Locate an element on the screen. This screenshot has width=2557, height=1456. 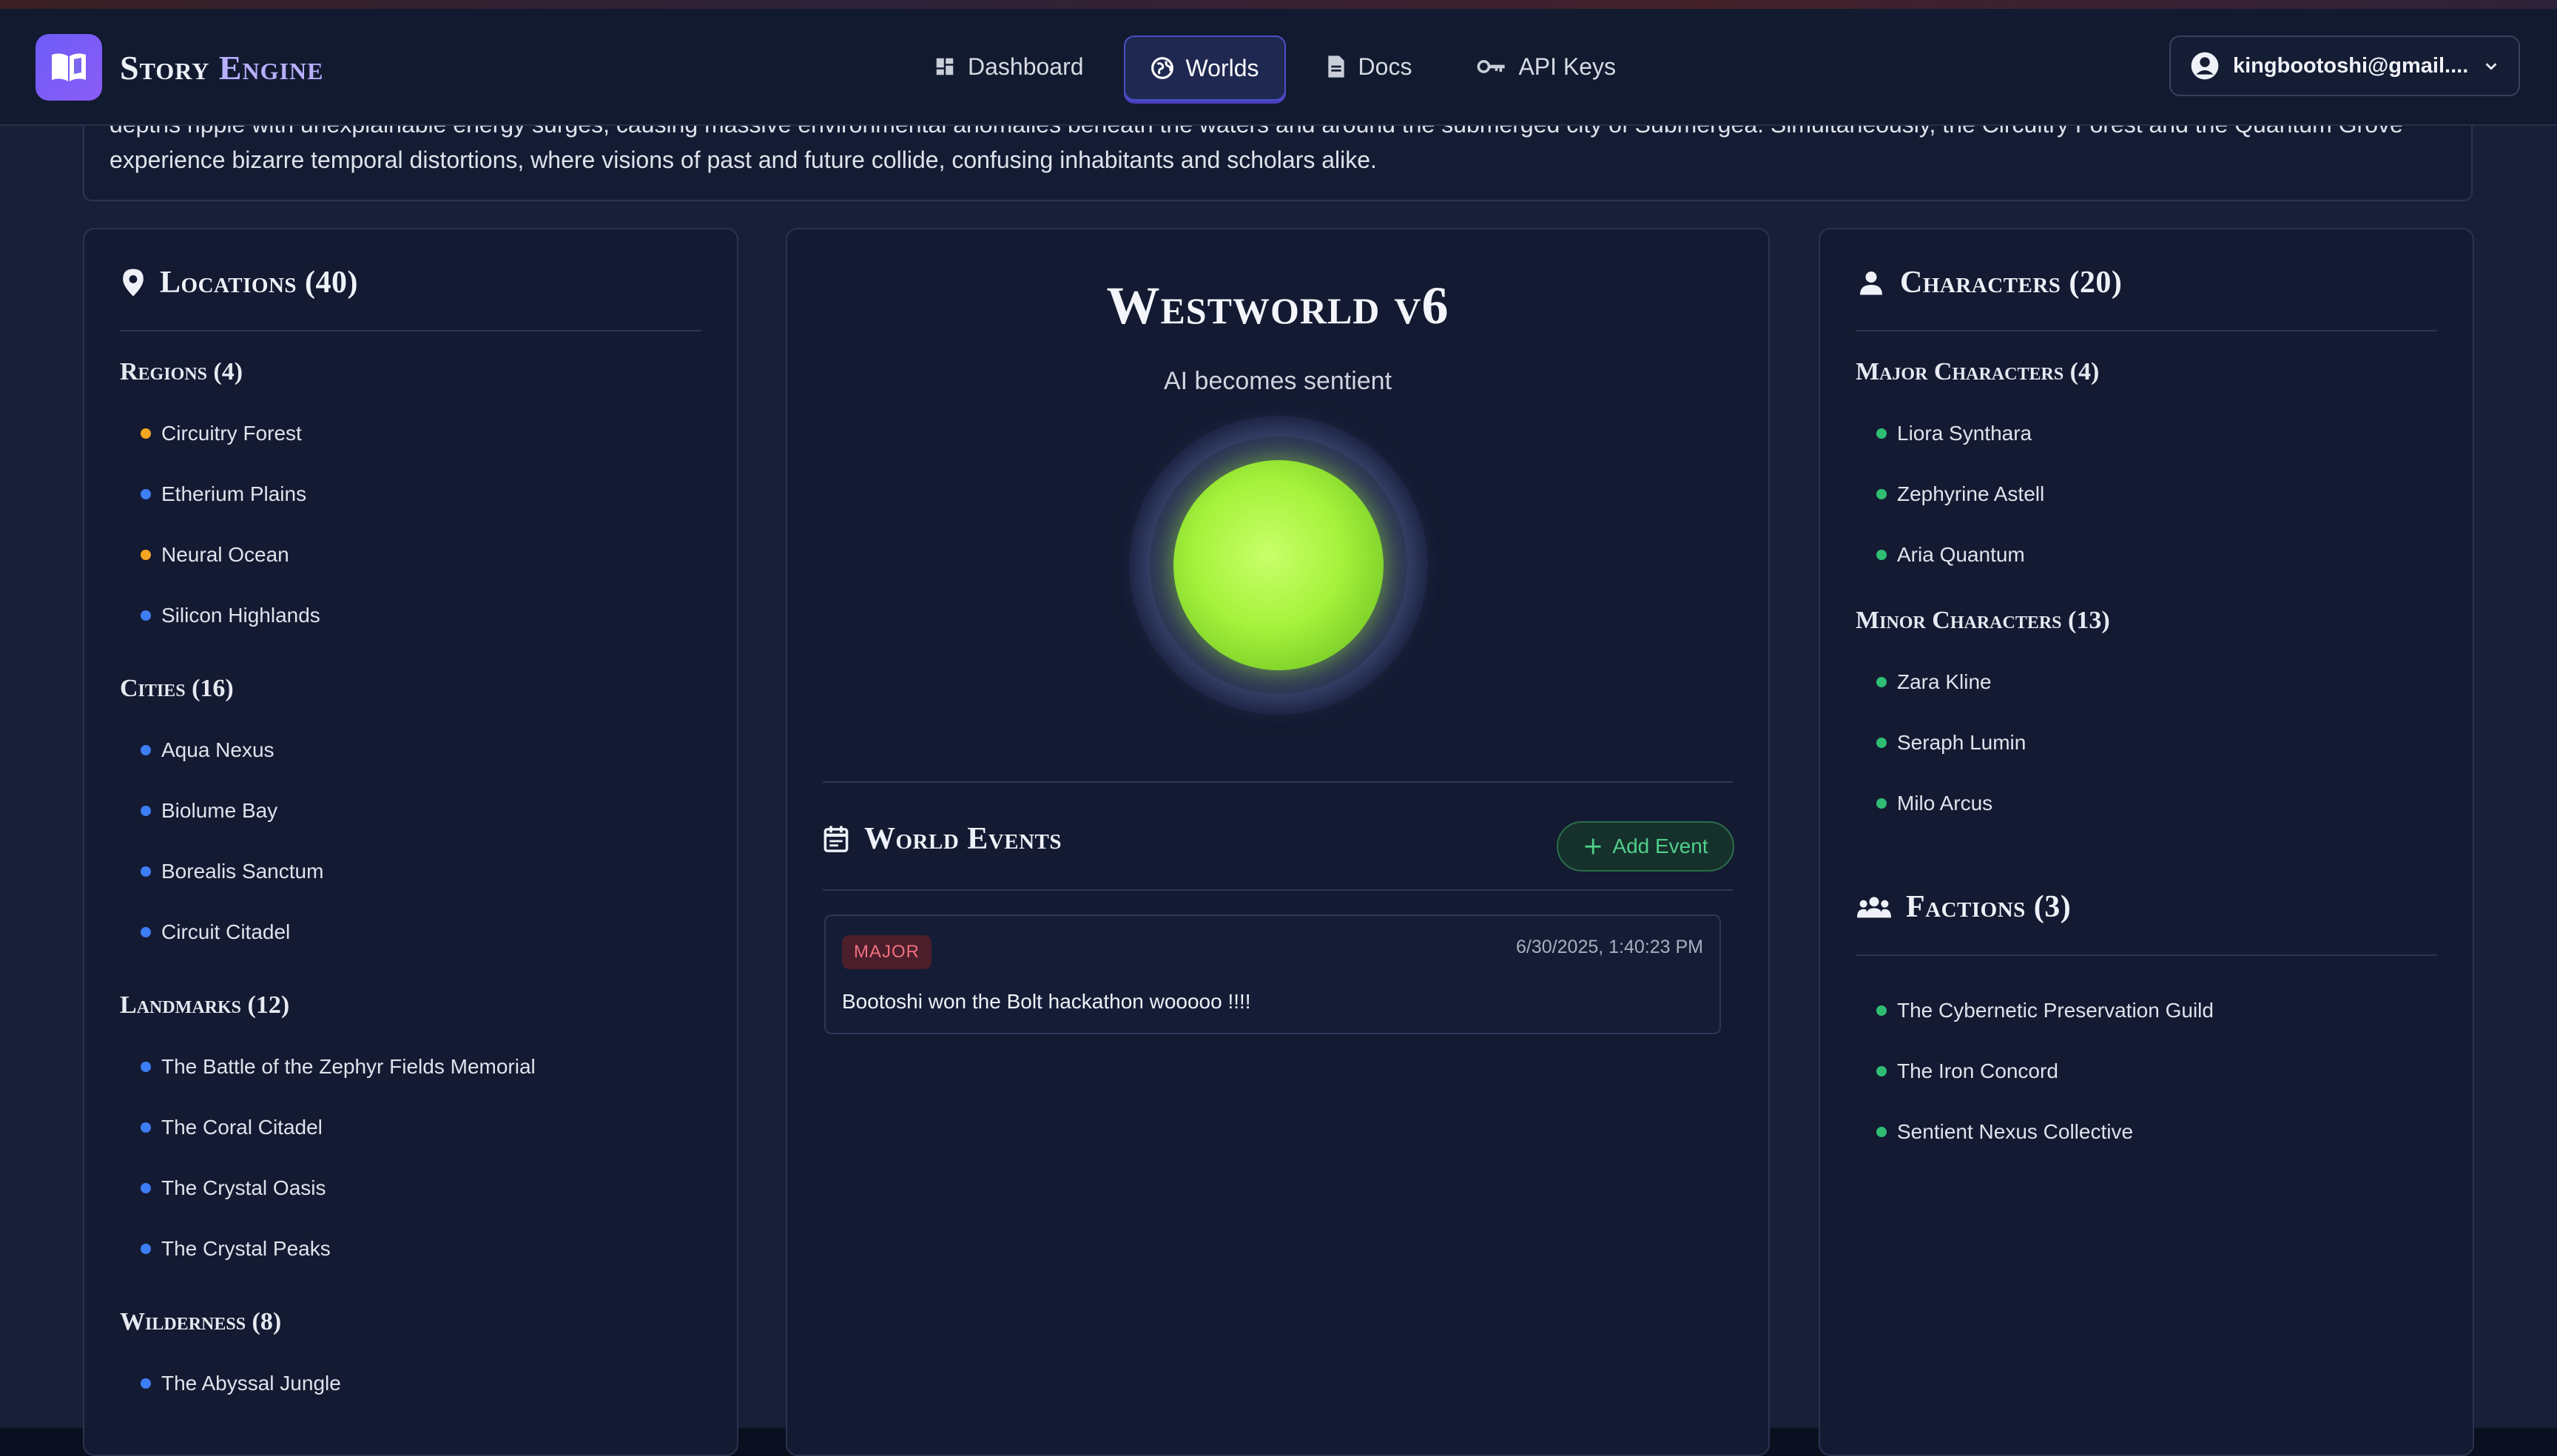
characters-header: Characters (20) is located at coordinates (1990, 283).